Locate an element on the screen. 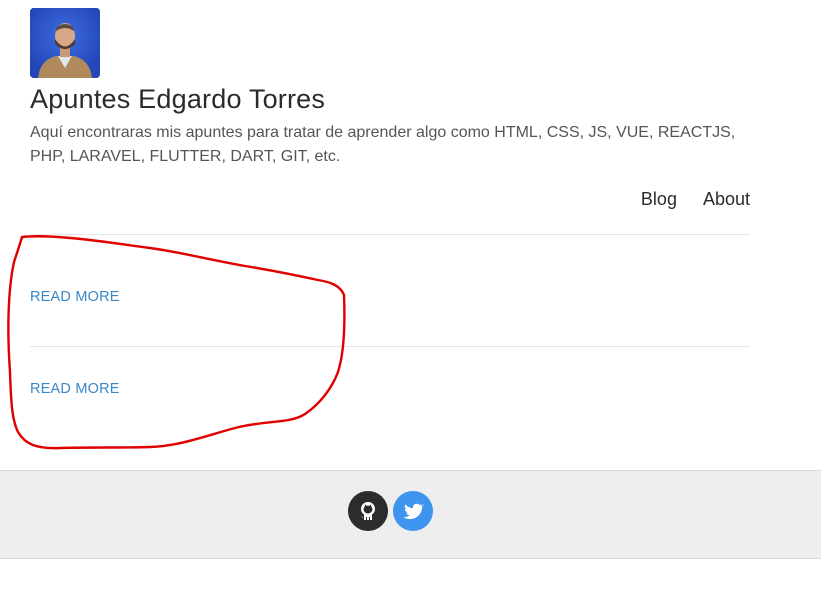 The width and height of the screenshot is (821, 590). main-nav: Blog About is located at coordinates (695, 199).